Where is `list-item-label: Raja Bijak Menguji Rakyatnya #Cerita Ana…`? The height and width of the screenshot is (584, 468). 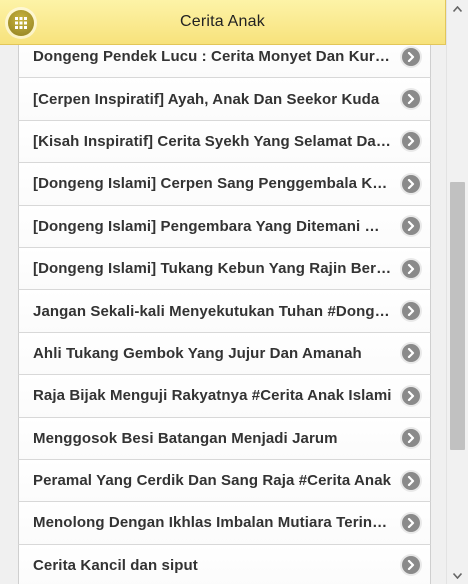 list-item-label: Raja Bijak Menguji Rakyatnya #Cerita Ana… is located at coordinates (212, 396).